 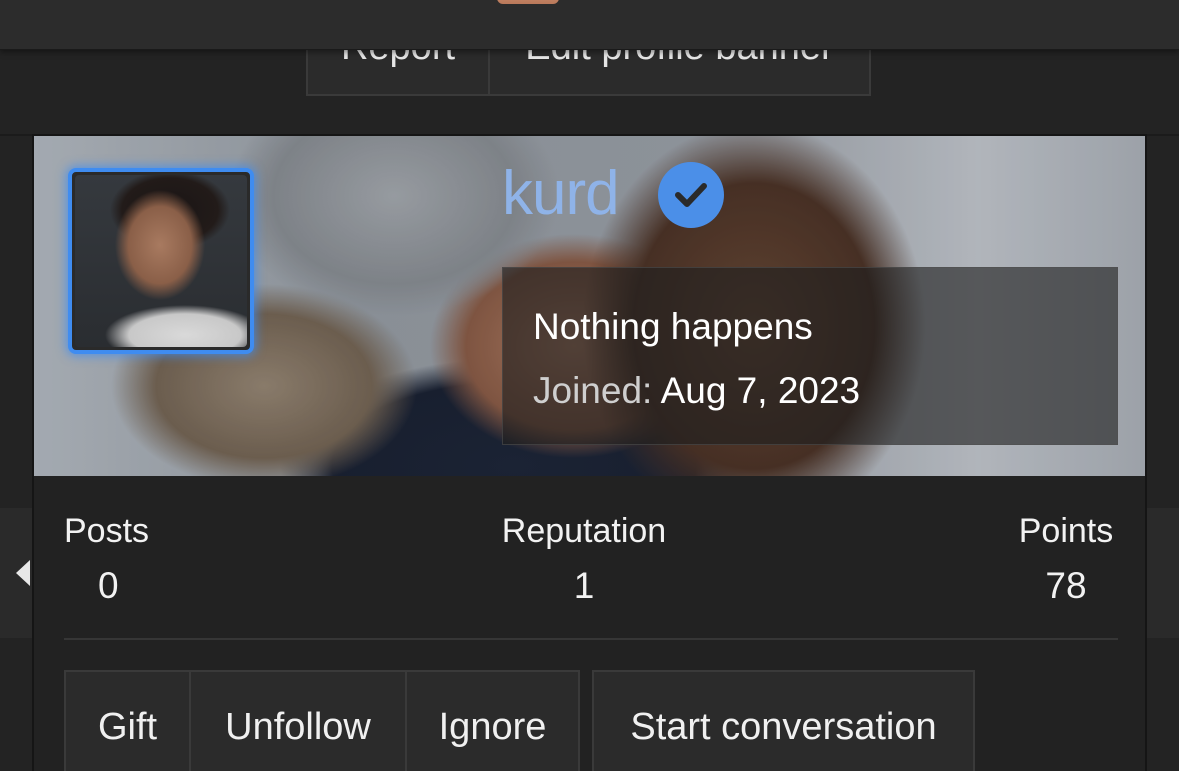 What do you see at coordinates (810, 356) in the screenshot?
I see `profile-info-box: Nothing happens Joined: Aug 7, 2023` at bounding box center [810, 356].